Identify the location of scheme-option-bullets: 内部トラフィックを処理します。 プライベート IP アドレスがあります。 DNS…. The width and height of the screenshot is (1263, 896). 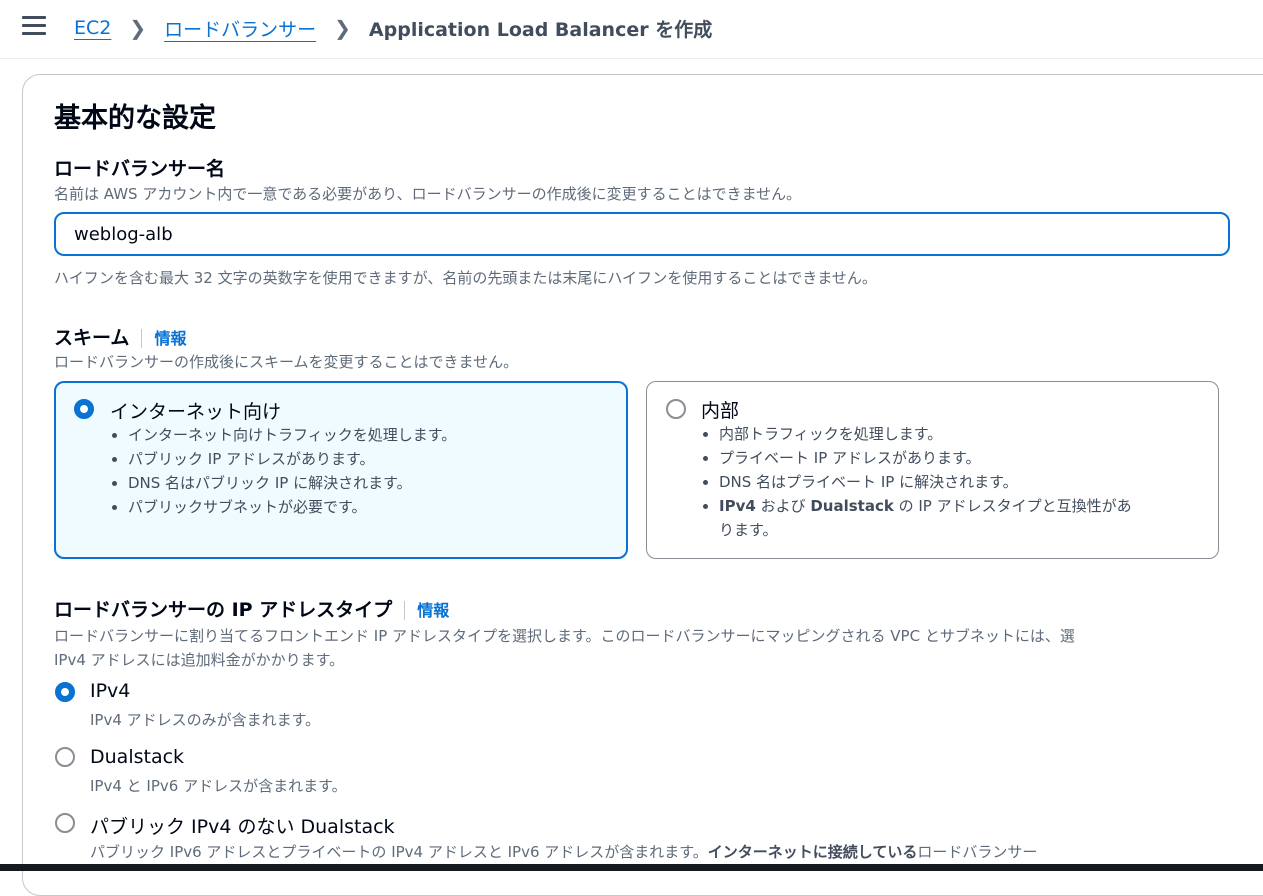
(915, 482).